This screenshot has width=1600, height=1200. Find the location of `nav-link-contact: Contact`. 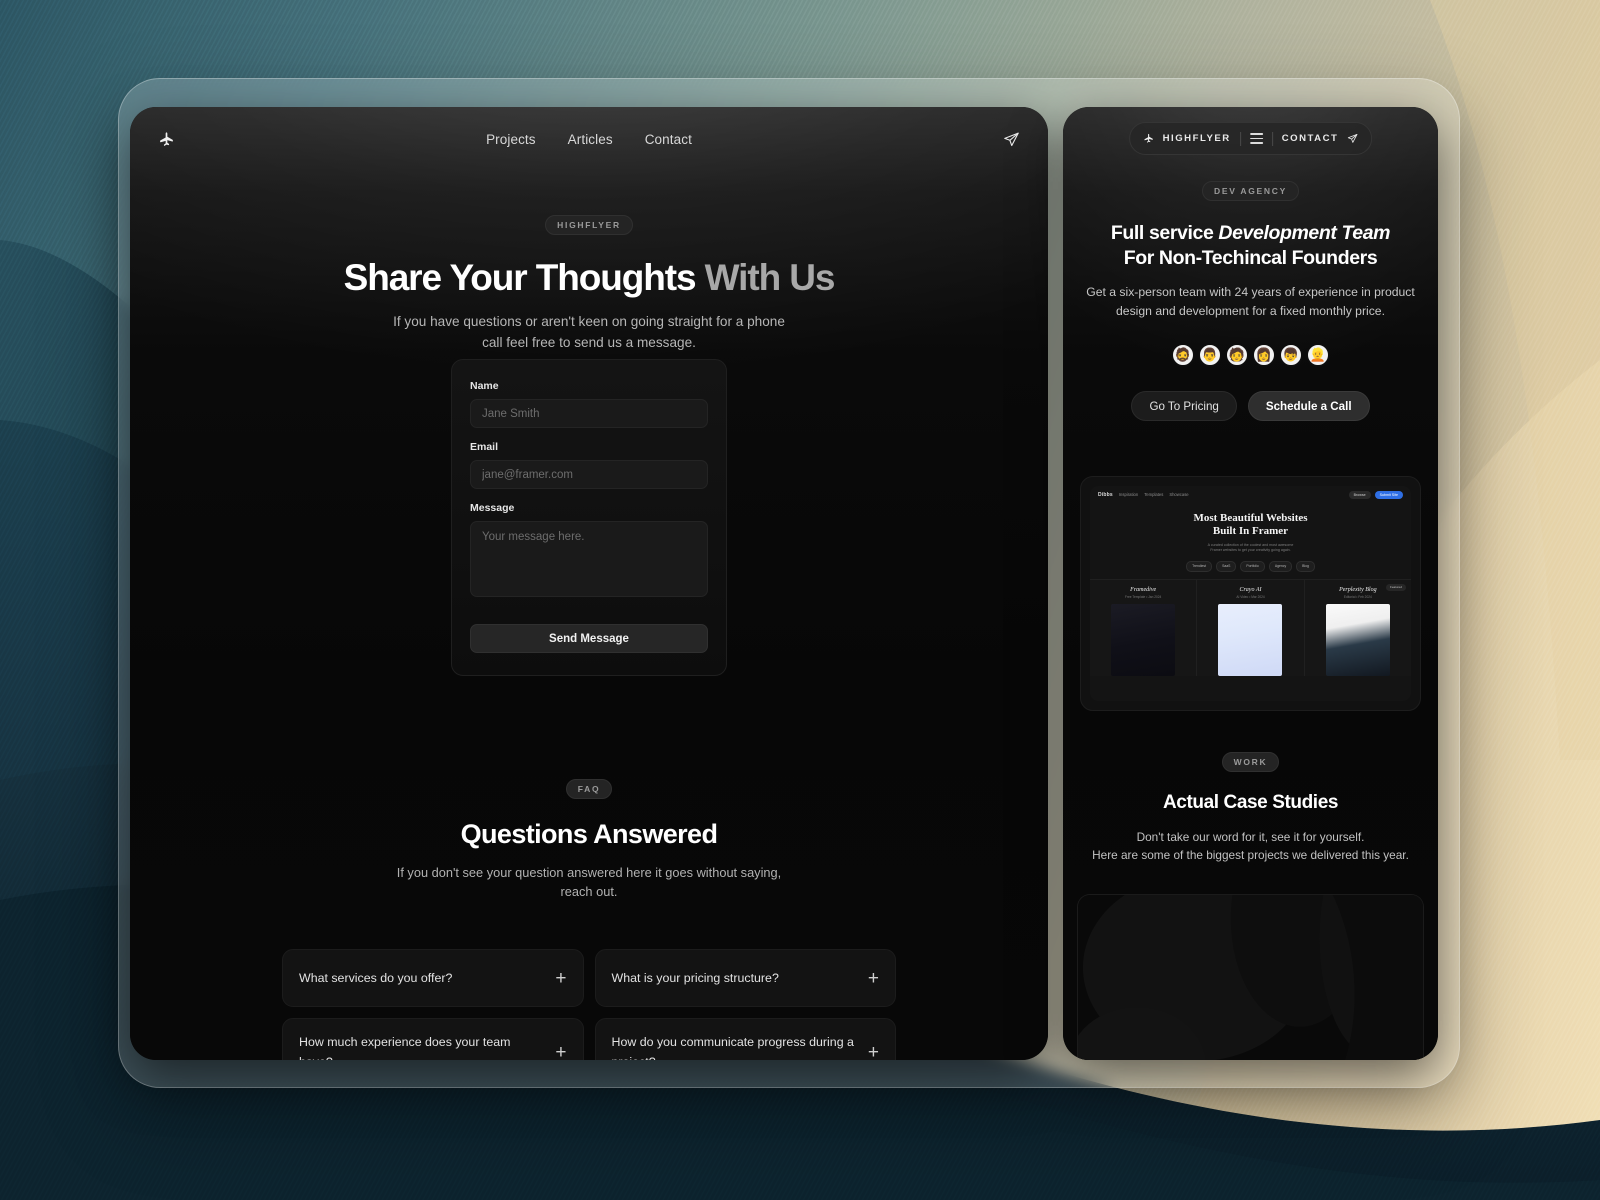

nav-link-contact: Contact is located at coordinates (668, 139).